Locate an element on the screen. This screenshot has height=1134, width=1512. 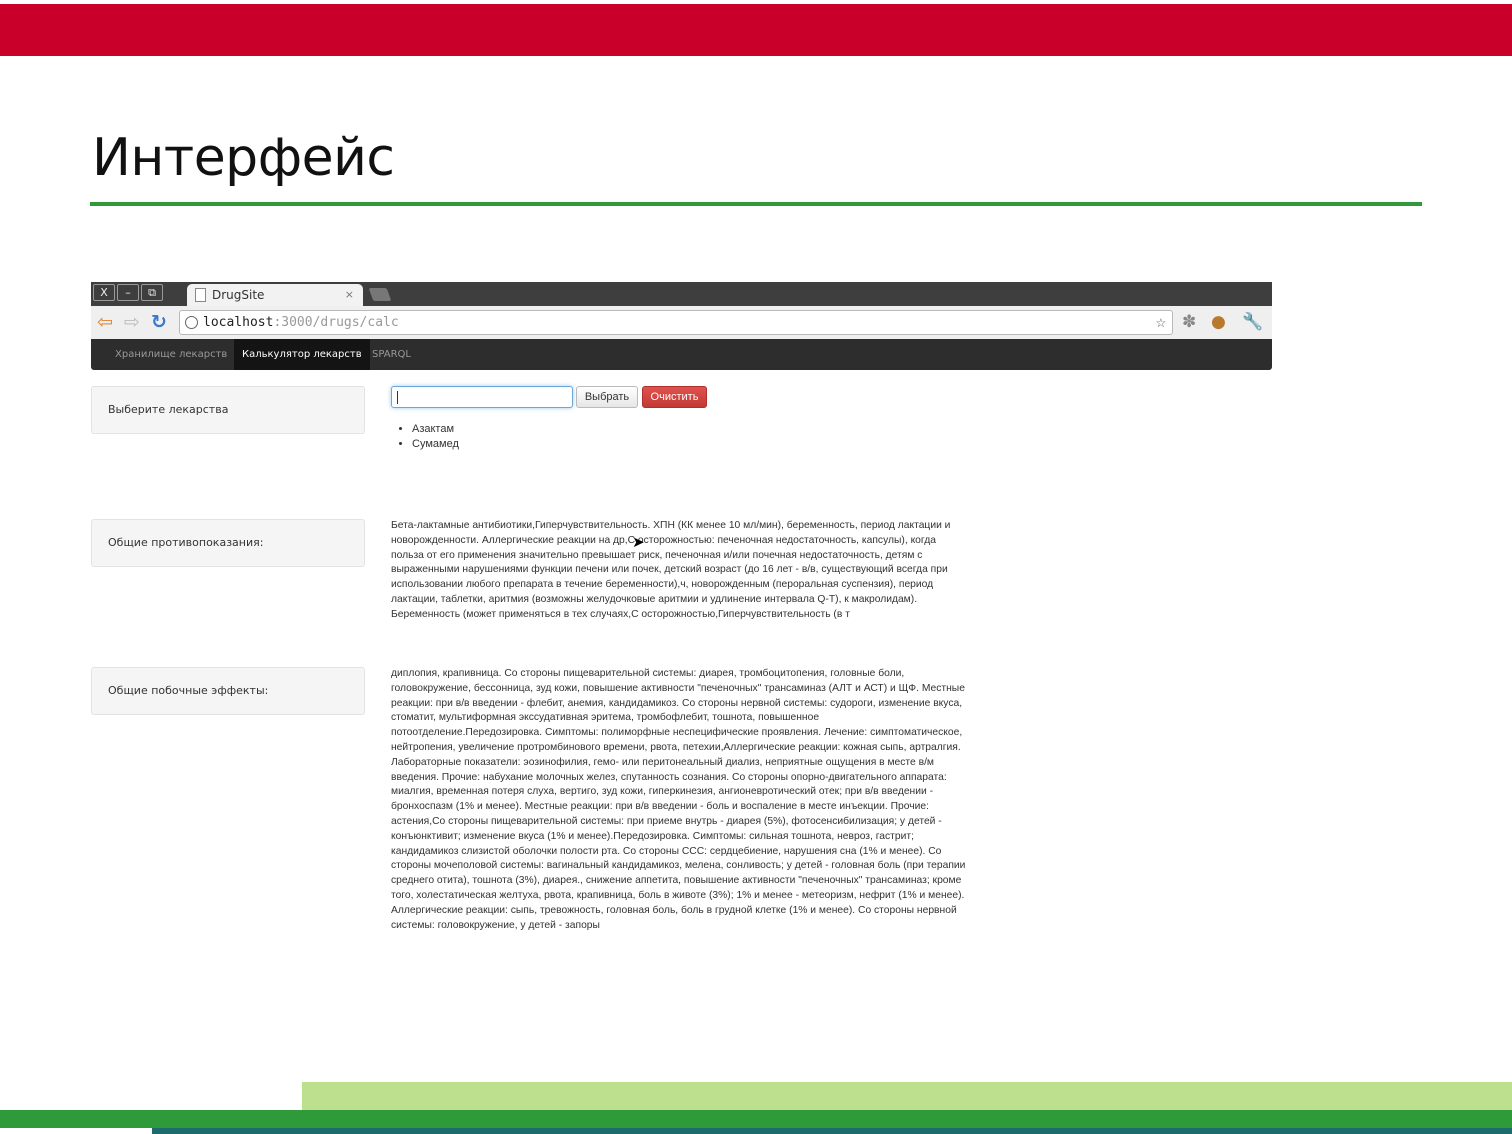
url-text: localhost:3000/drugs/calc is located at coordinates (301, 322).